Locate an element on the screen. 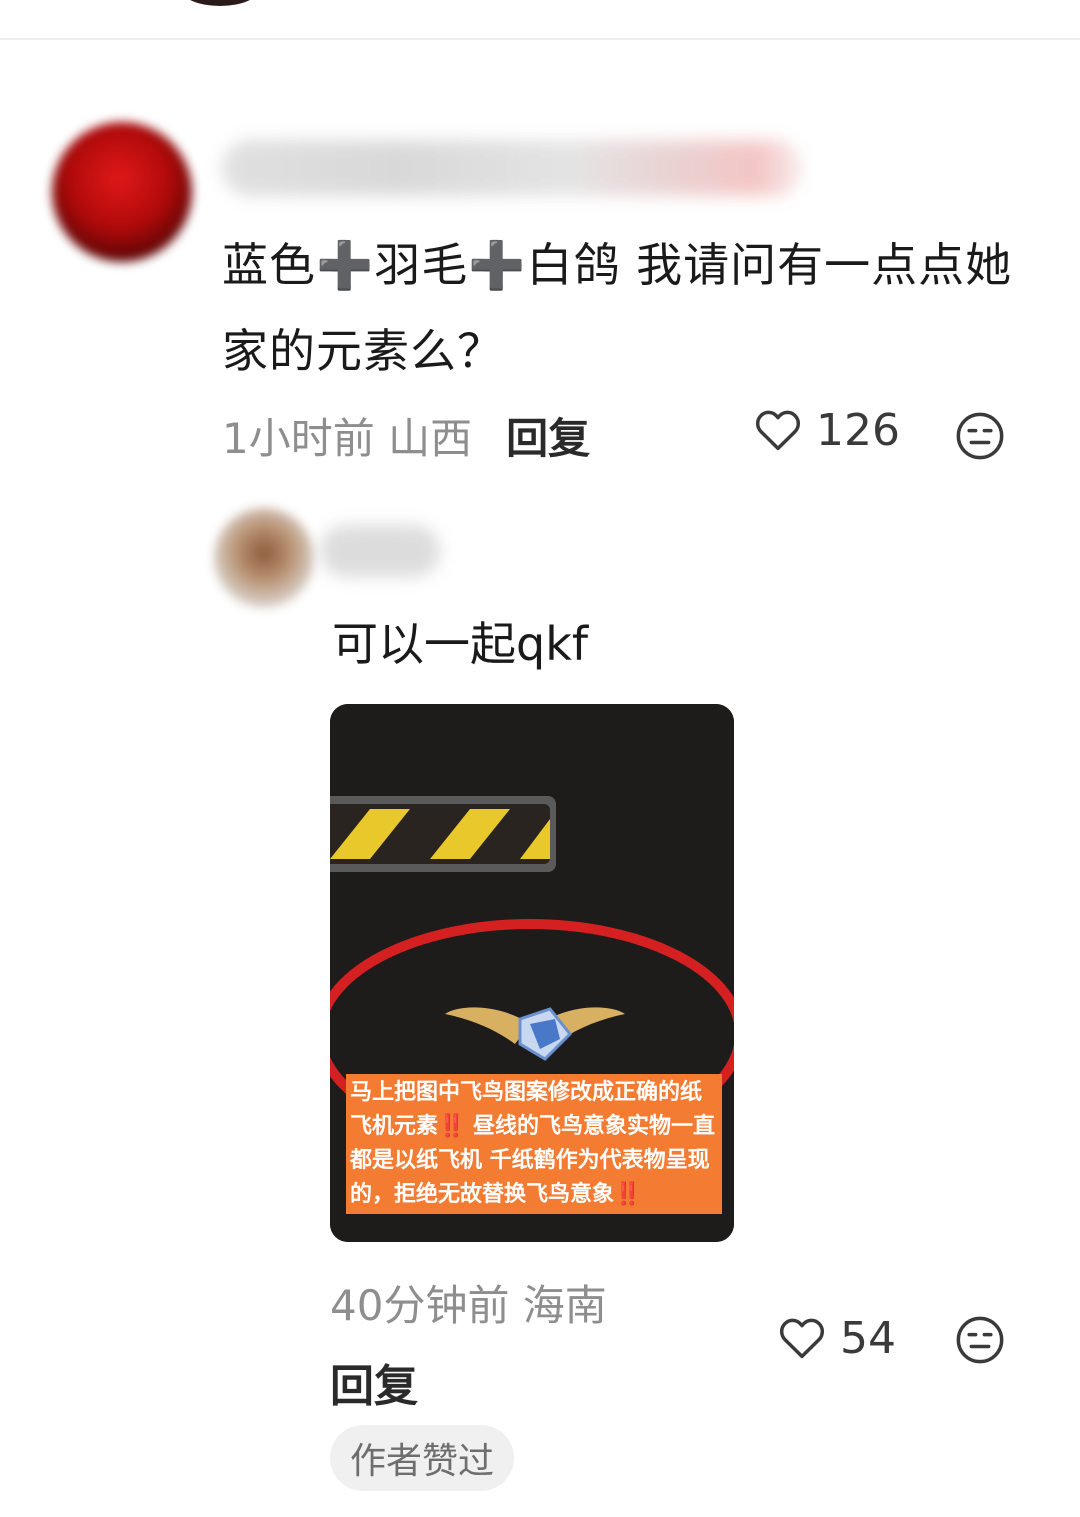 This screenshot has height=1517, width=1080. like-button: 126 is located at coordinates (826, 430).